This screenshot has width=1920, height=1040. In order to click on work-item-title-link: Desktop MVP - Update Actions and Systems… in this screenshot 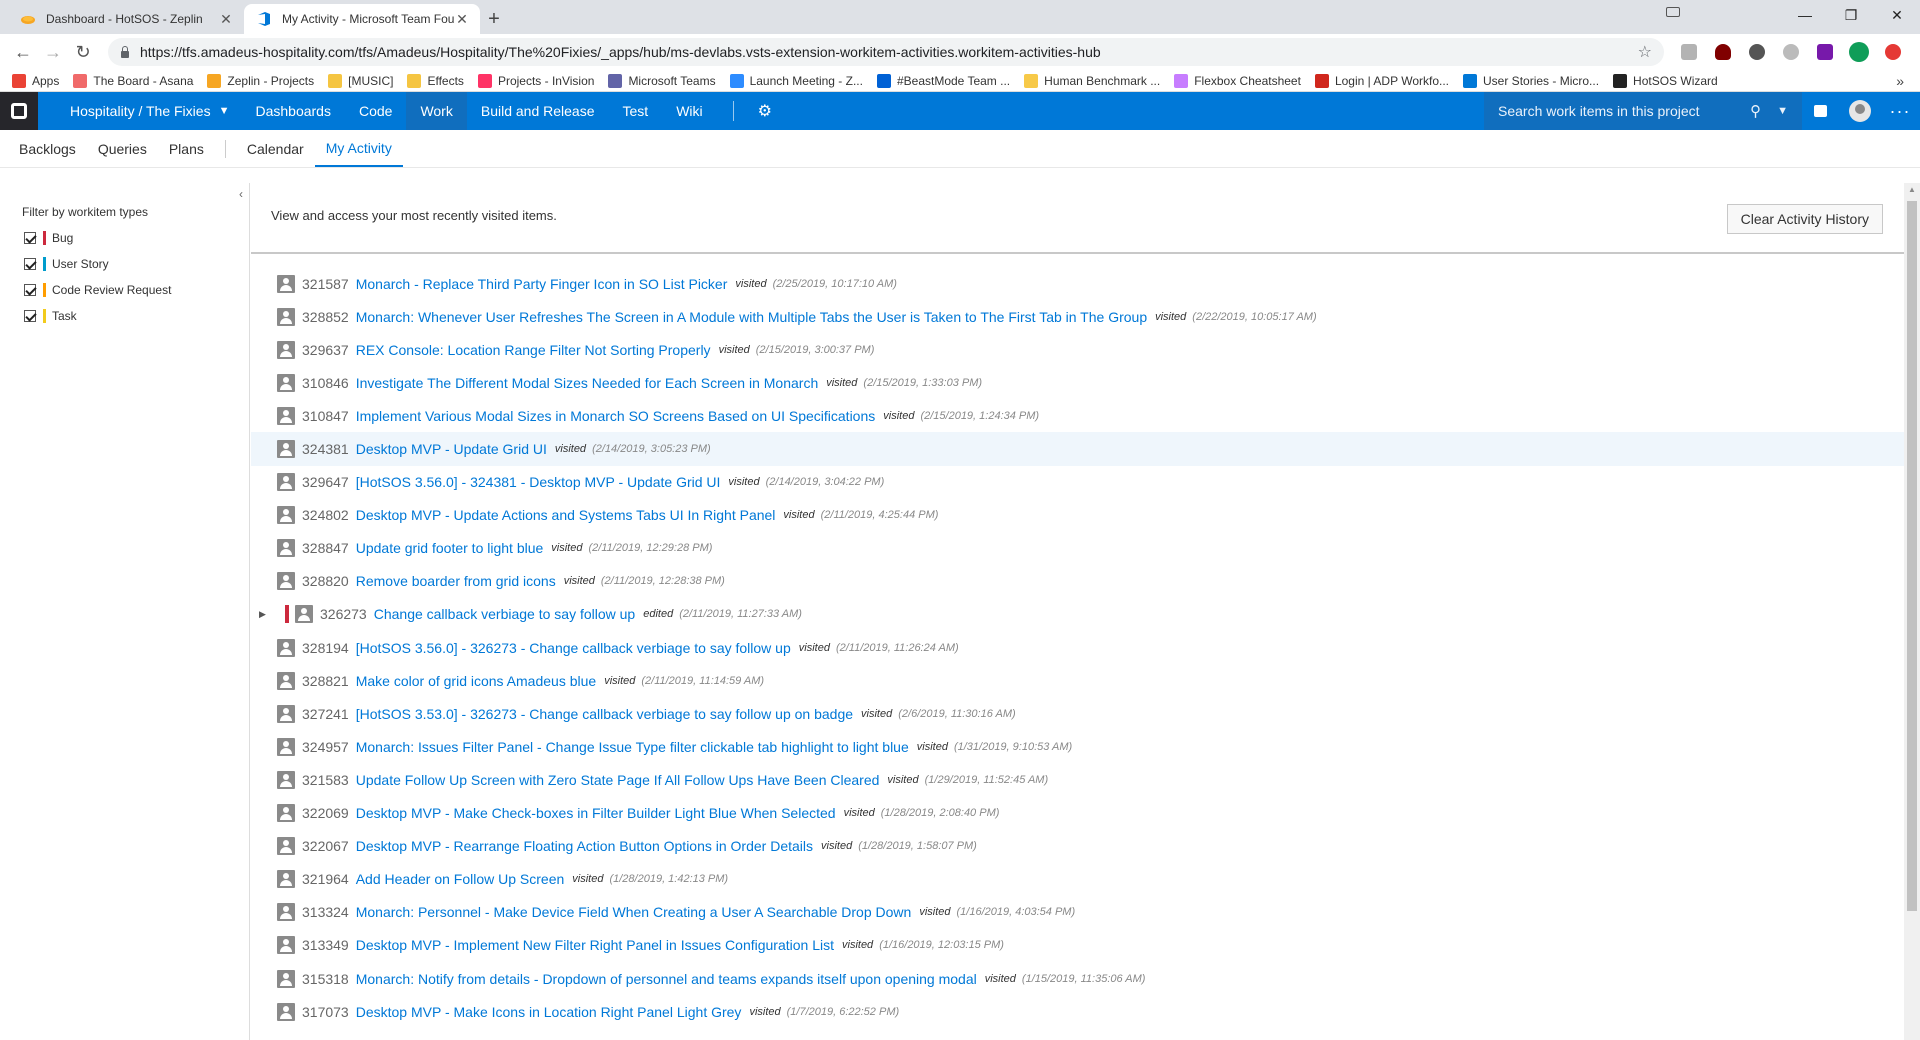, I will do `click(566, 515)`.